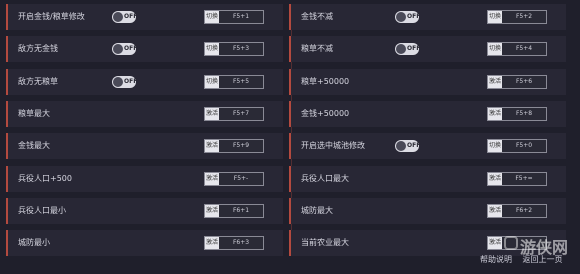 This screenshot has width=580, height=274. I want to click on cheat-row: 城防最大 激活 F6+2, so click(427, 210).